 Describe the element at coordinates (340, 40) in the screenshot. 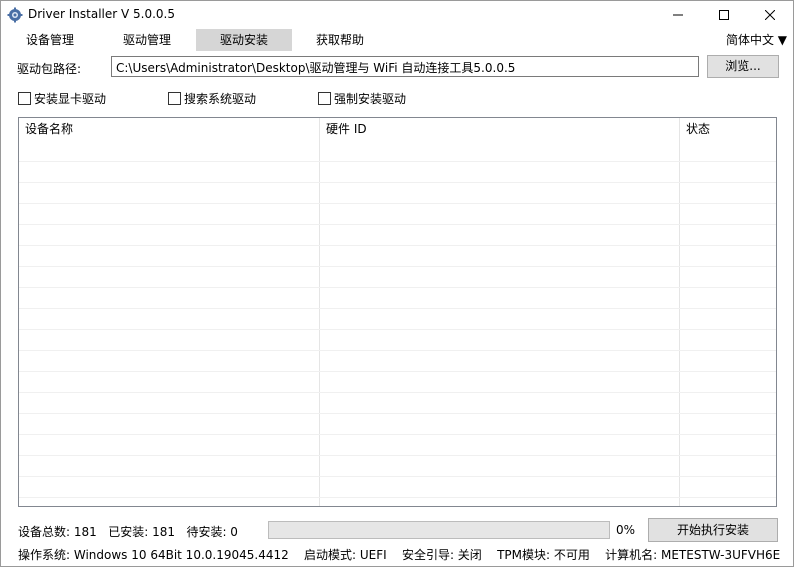

I see `tab-get-help: 获取帮助` at that location.